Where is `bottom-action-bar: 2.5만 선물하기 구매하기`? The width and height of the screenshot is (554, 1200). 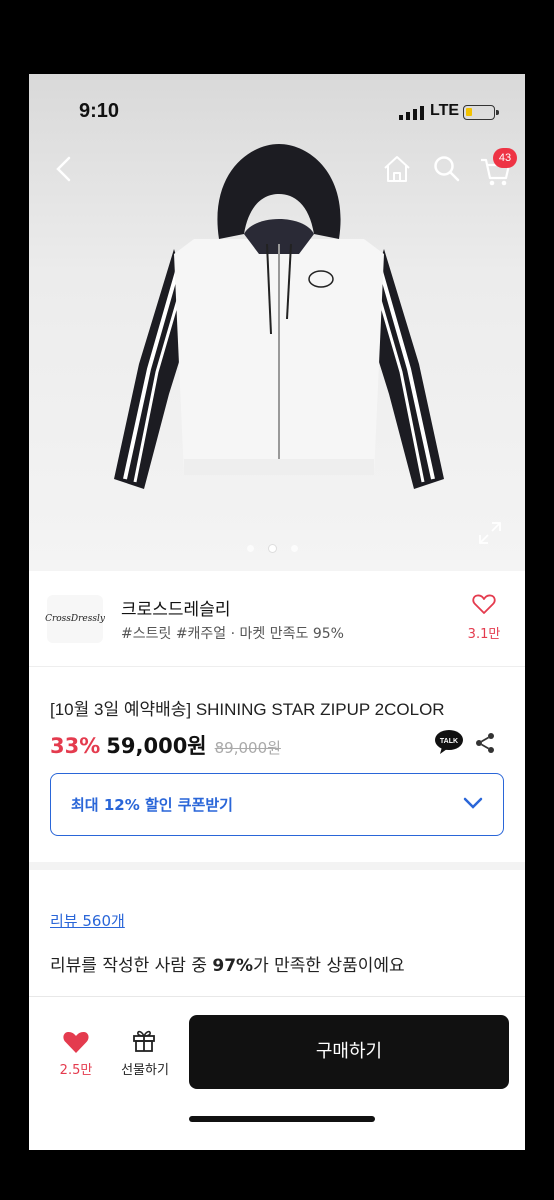 bottom-action-bar: 2.5만 선물하기 구매하기 is located at coordinates (277, 1073).